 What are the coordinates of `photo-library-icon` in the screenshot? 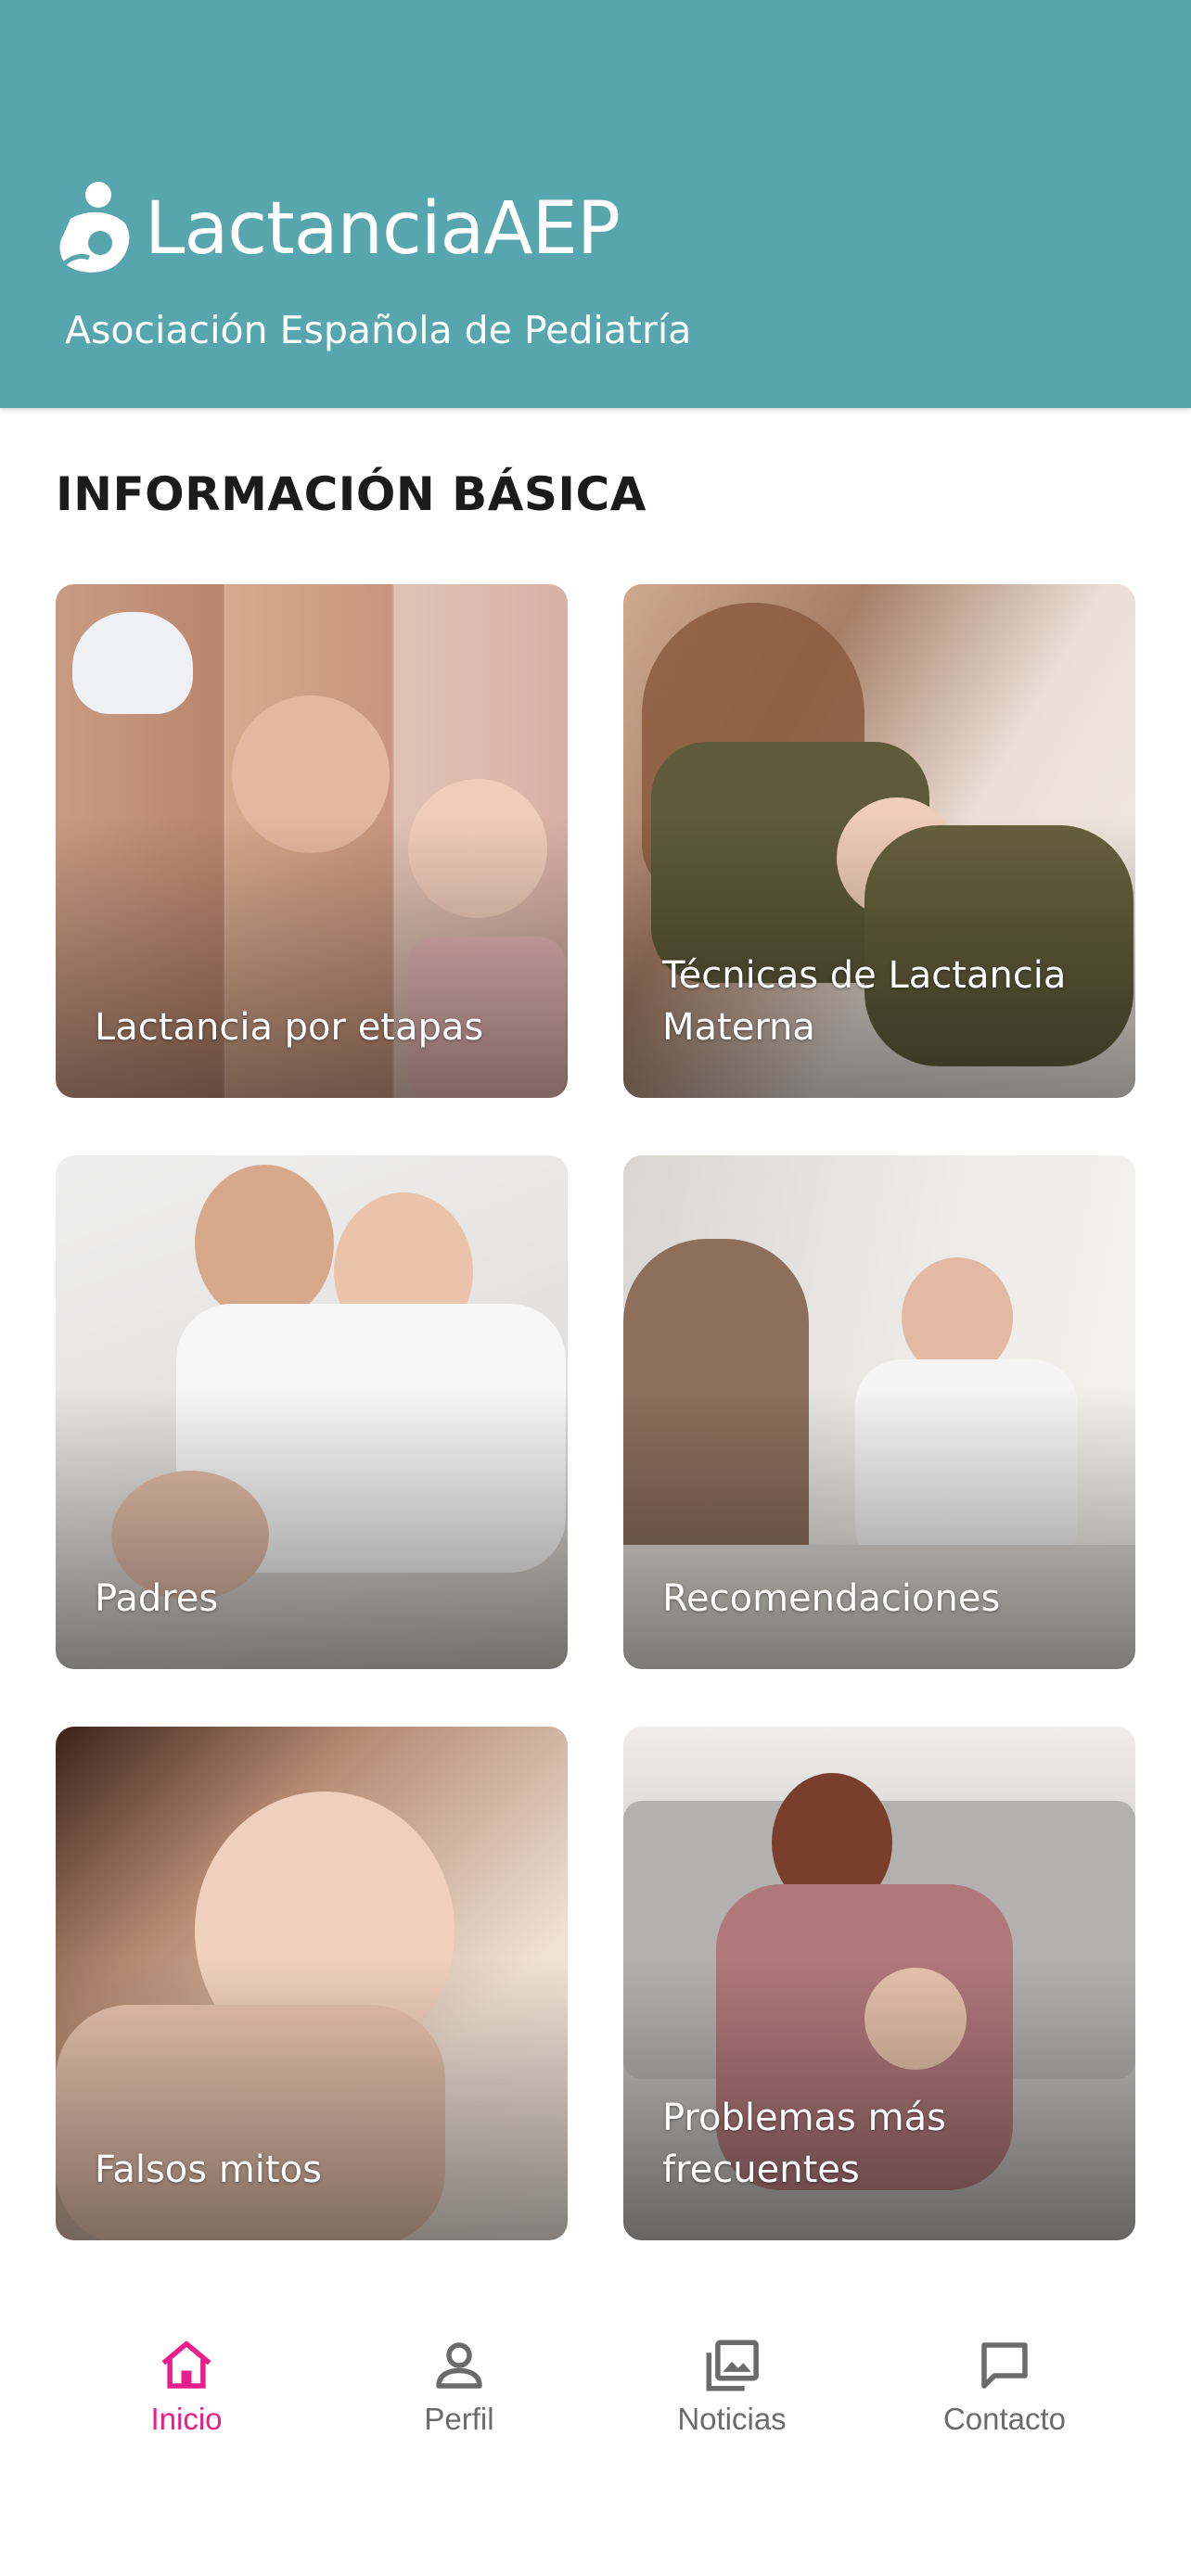 It's located at (732, 2366).